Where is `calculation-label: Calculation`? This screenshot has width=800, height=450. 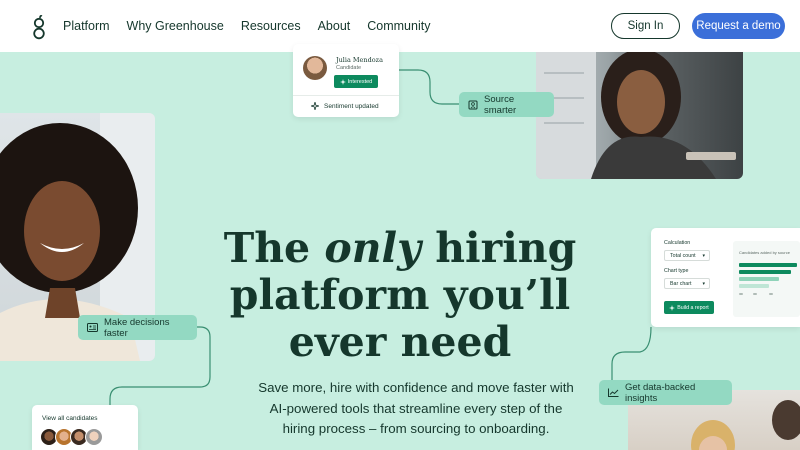 calculation-label: Calculation is located at coordinates (677, 243).